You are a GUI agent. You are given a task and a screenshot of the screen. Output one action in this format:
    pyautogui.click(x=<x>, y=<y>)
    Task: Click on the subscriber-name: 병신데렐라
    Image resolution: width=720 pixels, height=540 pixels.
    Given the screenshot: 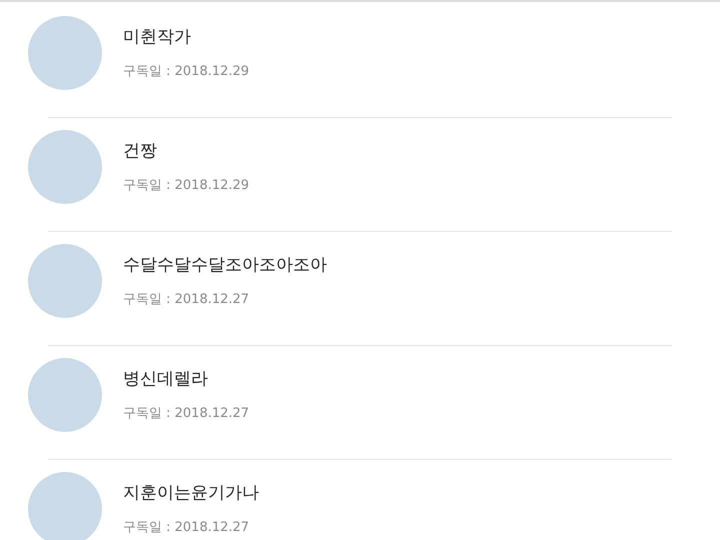 What is the action you would take?
    pyautogui.click(x=166, y=379)
    